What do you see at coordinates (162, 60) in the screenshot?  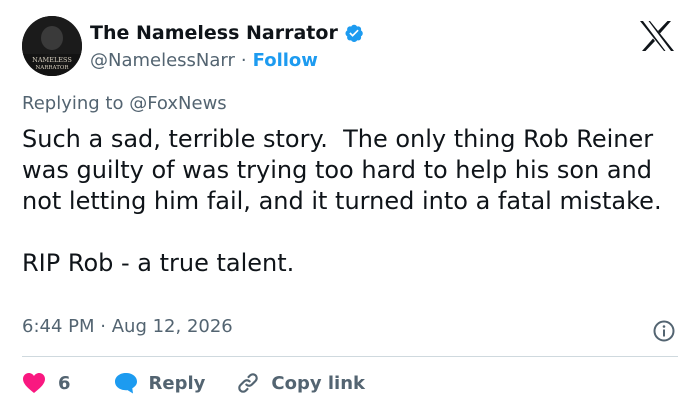 I see `author-handle: @NamelessNarr` at bounding box center [162, 60].